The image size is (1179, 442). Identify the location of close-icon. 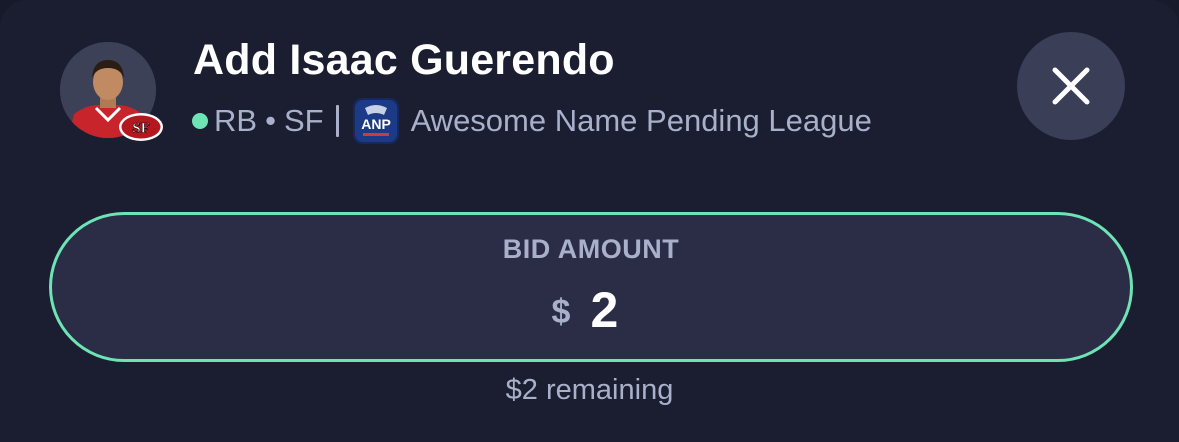
(1071, 86).